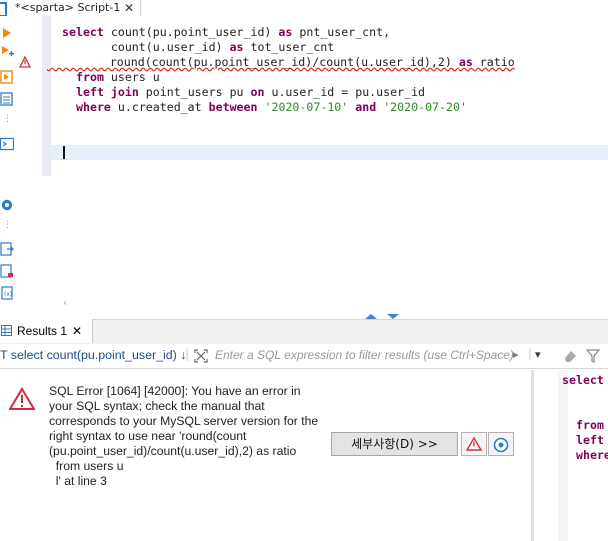  I want to click on editor-tab-script-1: *<sparta> Script-1 ✕, so click(70, 8).